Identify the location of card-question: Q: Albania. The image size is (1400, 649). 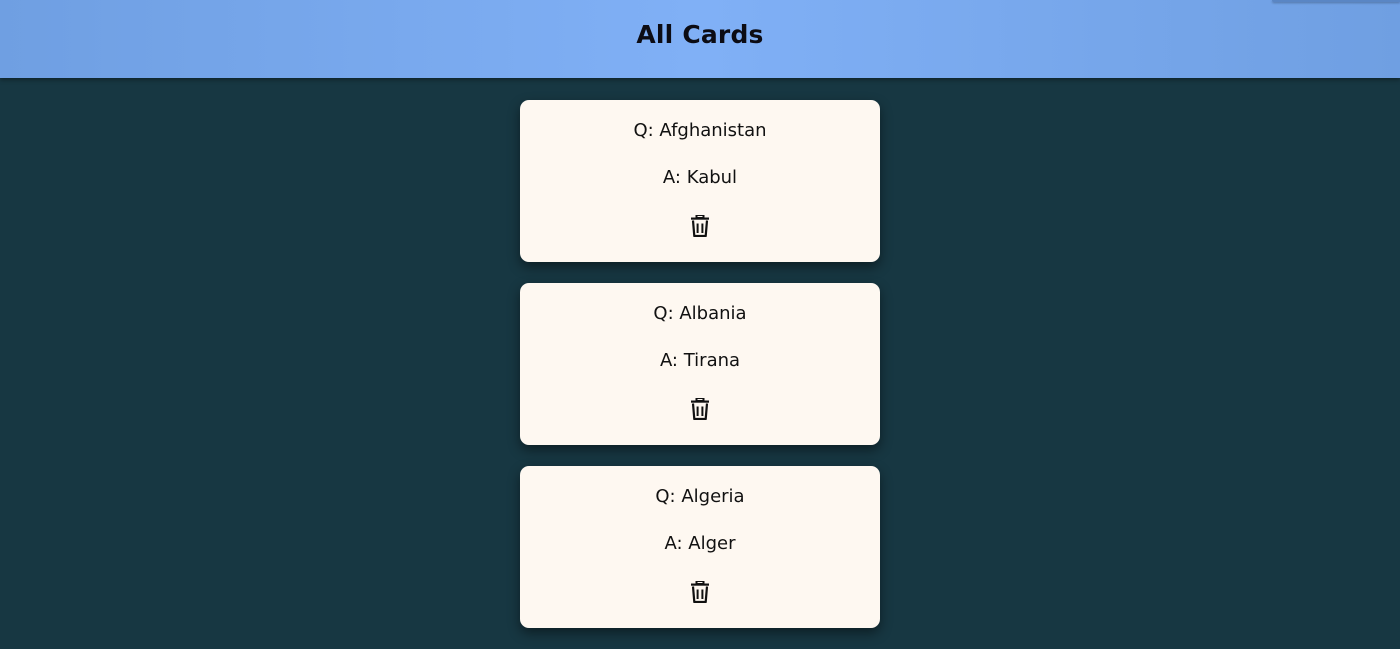
(700, 313).